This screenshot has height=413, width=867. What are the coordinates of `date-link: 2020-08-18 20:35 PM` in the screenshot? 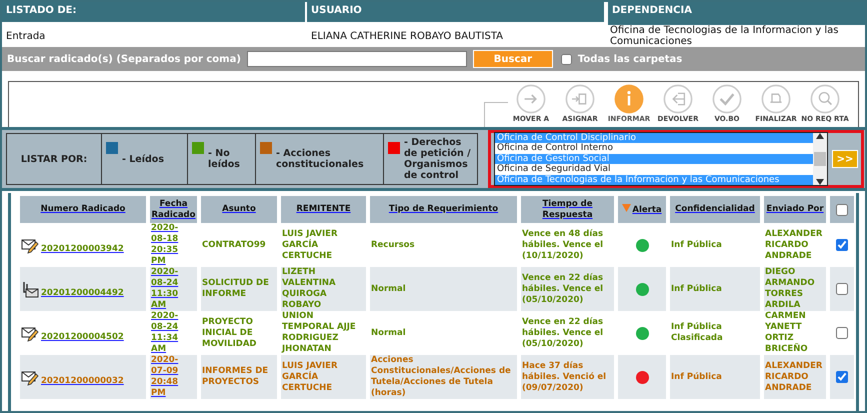 It's located at (167, 245).